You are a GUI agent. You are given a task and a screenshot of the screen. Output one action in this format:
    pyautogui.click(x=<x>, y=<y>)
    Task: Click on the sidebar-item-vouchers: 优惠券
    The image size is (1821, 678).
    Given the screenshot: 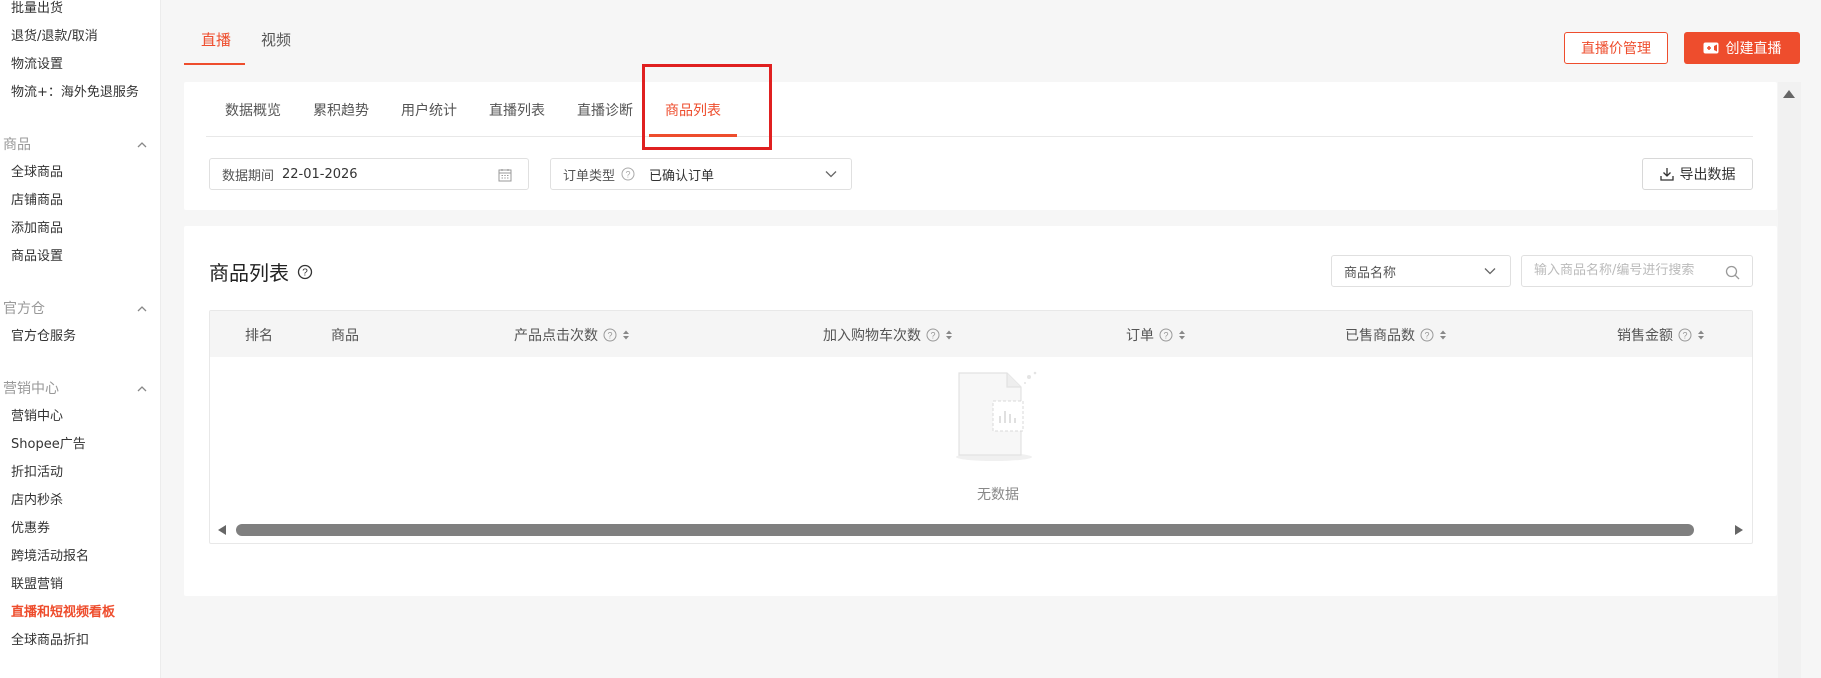 What is the action you would take?
    pyautogui.click(x=30, y=529)
    